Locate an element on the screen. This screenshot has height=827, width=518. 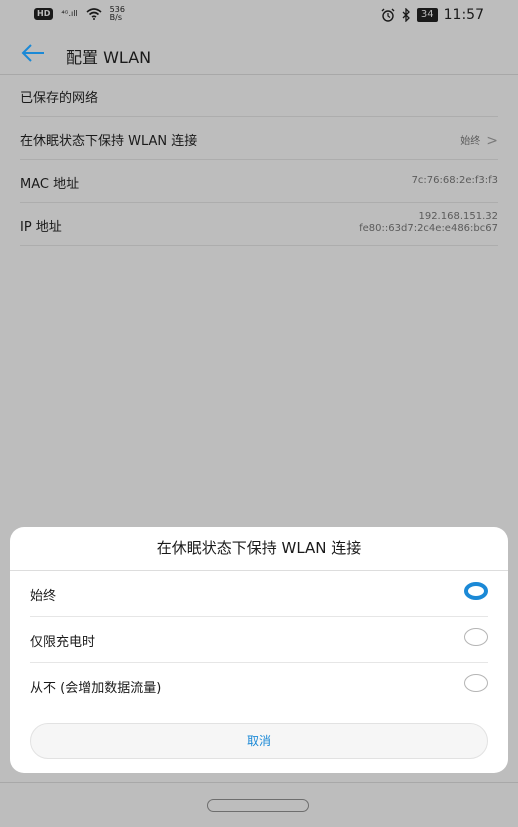
ip-address-values: 192.168.151.32 fe80::63d7:2c4e:e486:bc67 is located at coordinates (428, 223).